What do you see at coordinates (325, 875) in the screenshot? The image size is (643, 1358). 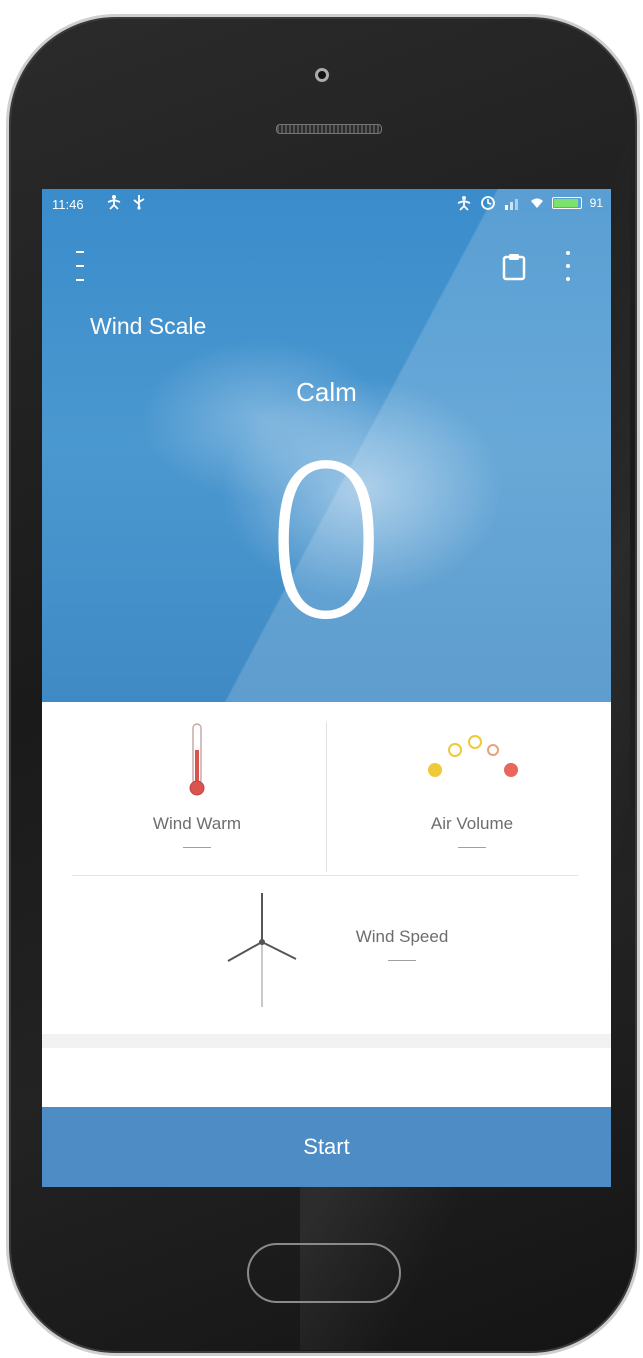 I see `metric-divider-horizontal` at bounding box center [325, 875].